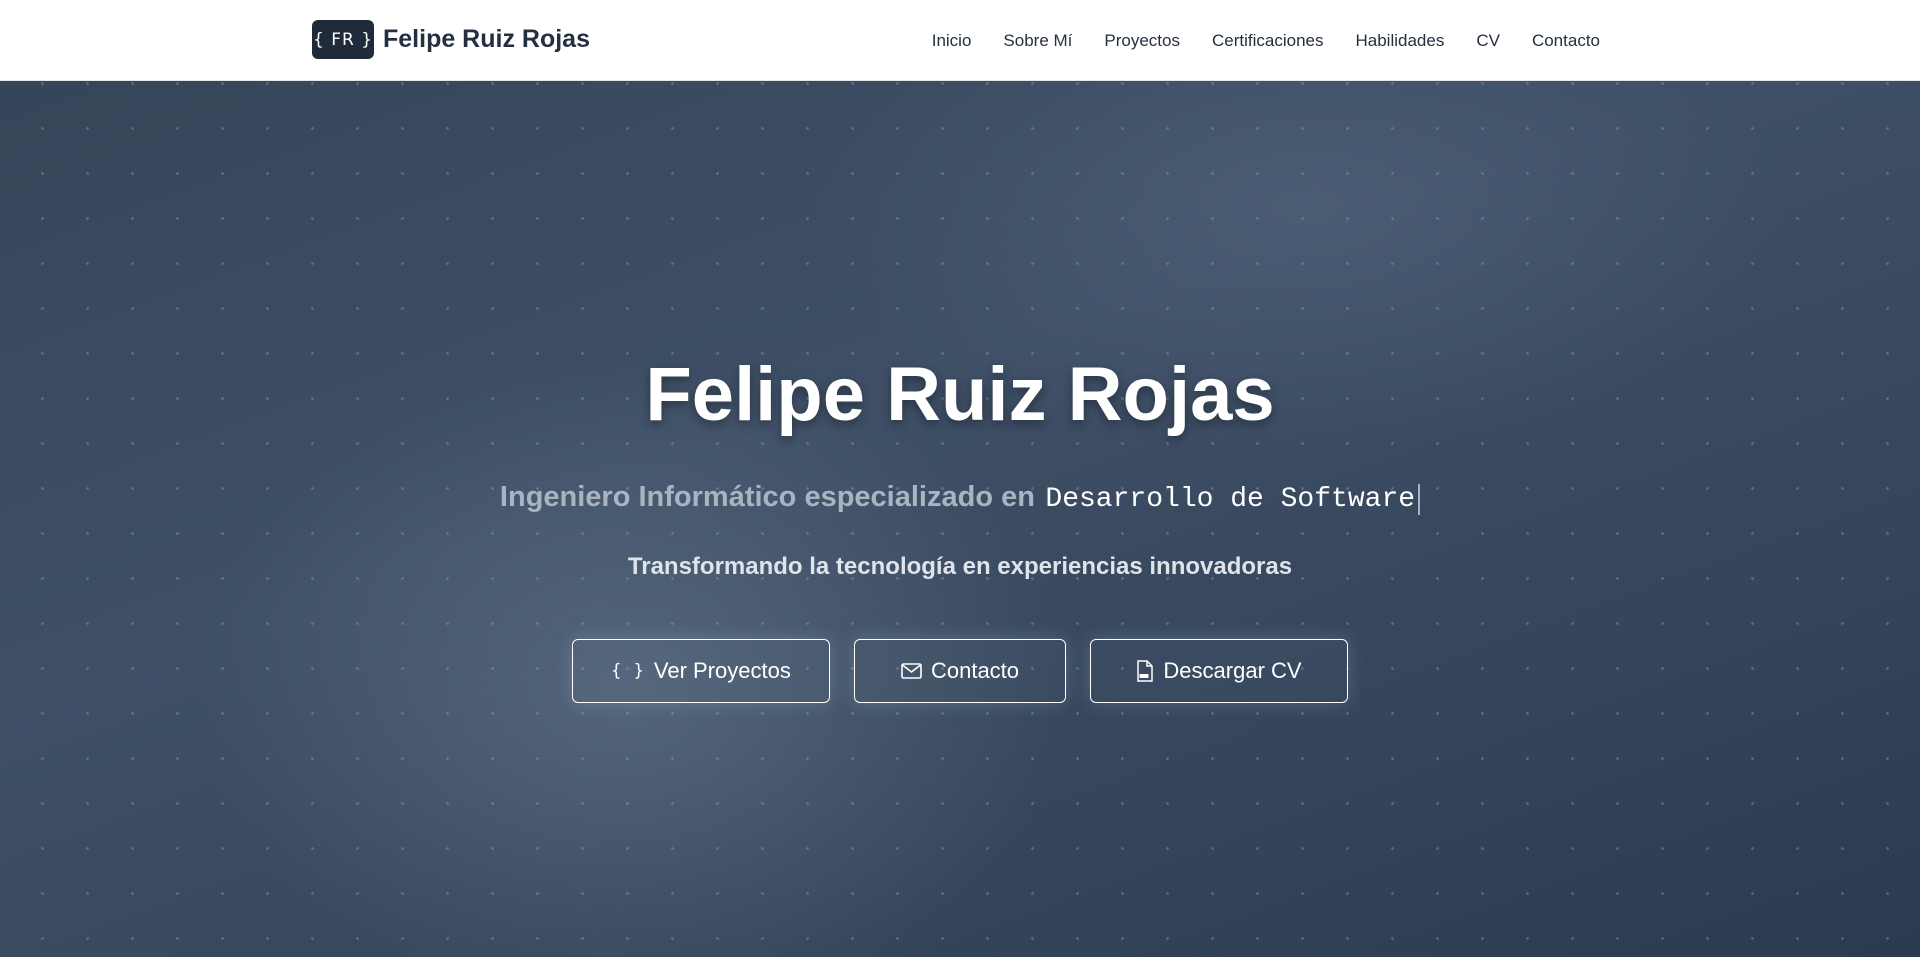 The height and width of the screenshot is (957, 1920). Describe the element at coordinates (911, 671) in the screenshot. I see `envelope-icon` at that location.